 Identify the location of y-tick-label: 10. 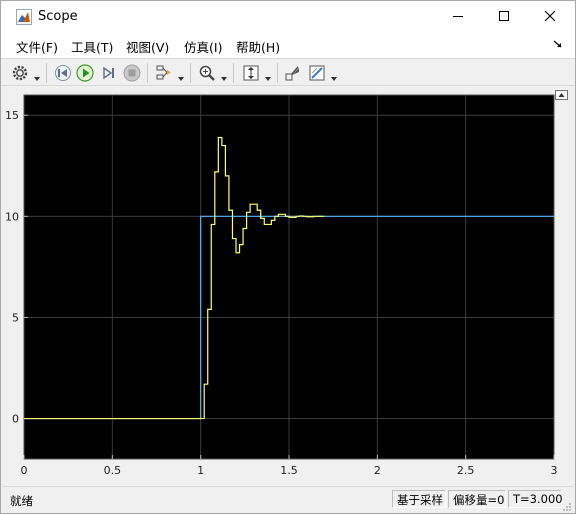
(12, 216).